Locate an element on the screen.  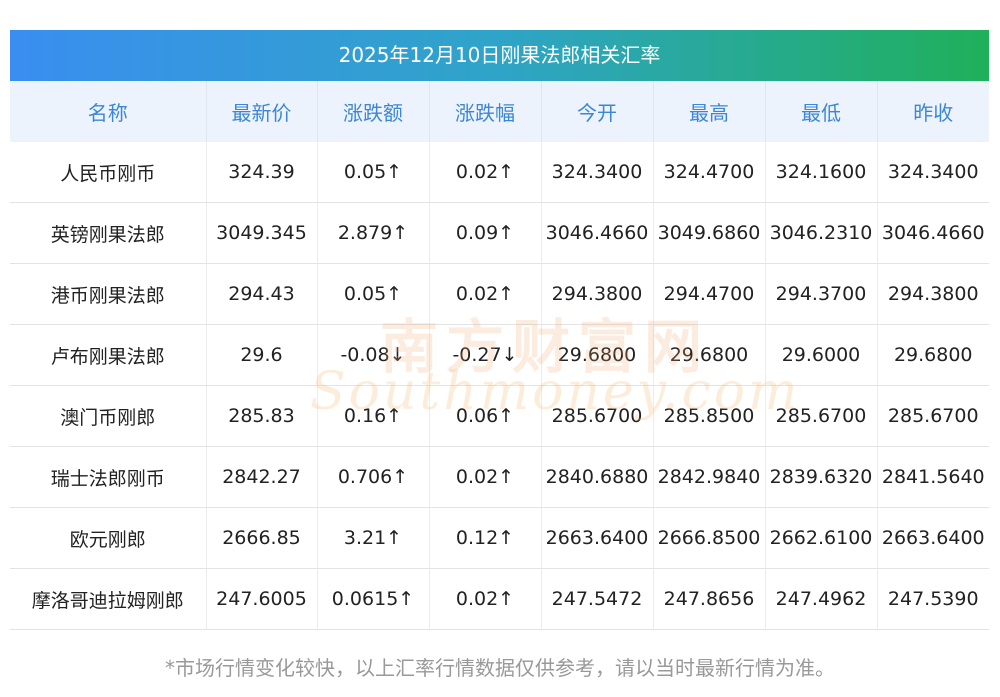
low-price: 29.6000 is located at coordinates (821, 355).